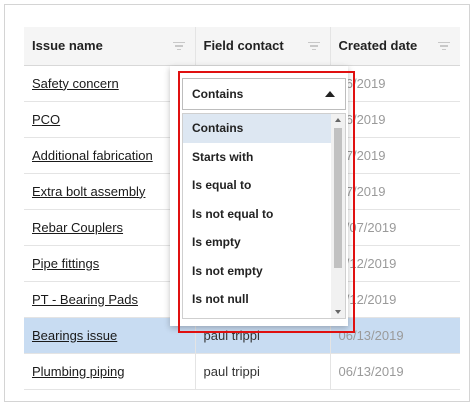 The width and height of the screenshot is (474, 406). Describe the element at coordinates (257, 214) in the screenshot. I see `filter-operator-option: Is not equal to` at that location.